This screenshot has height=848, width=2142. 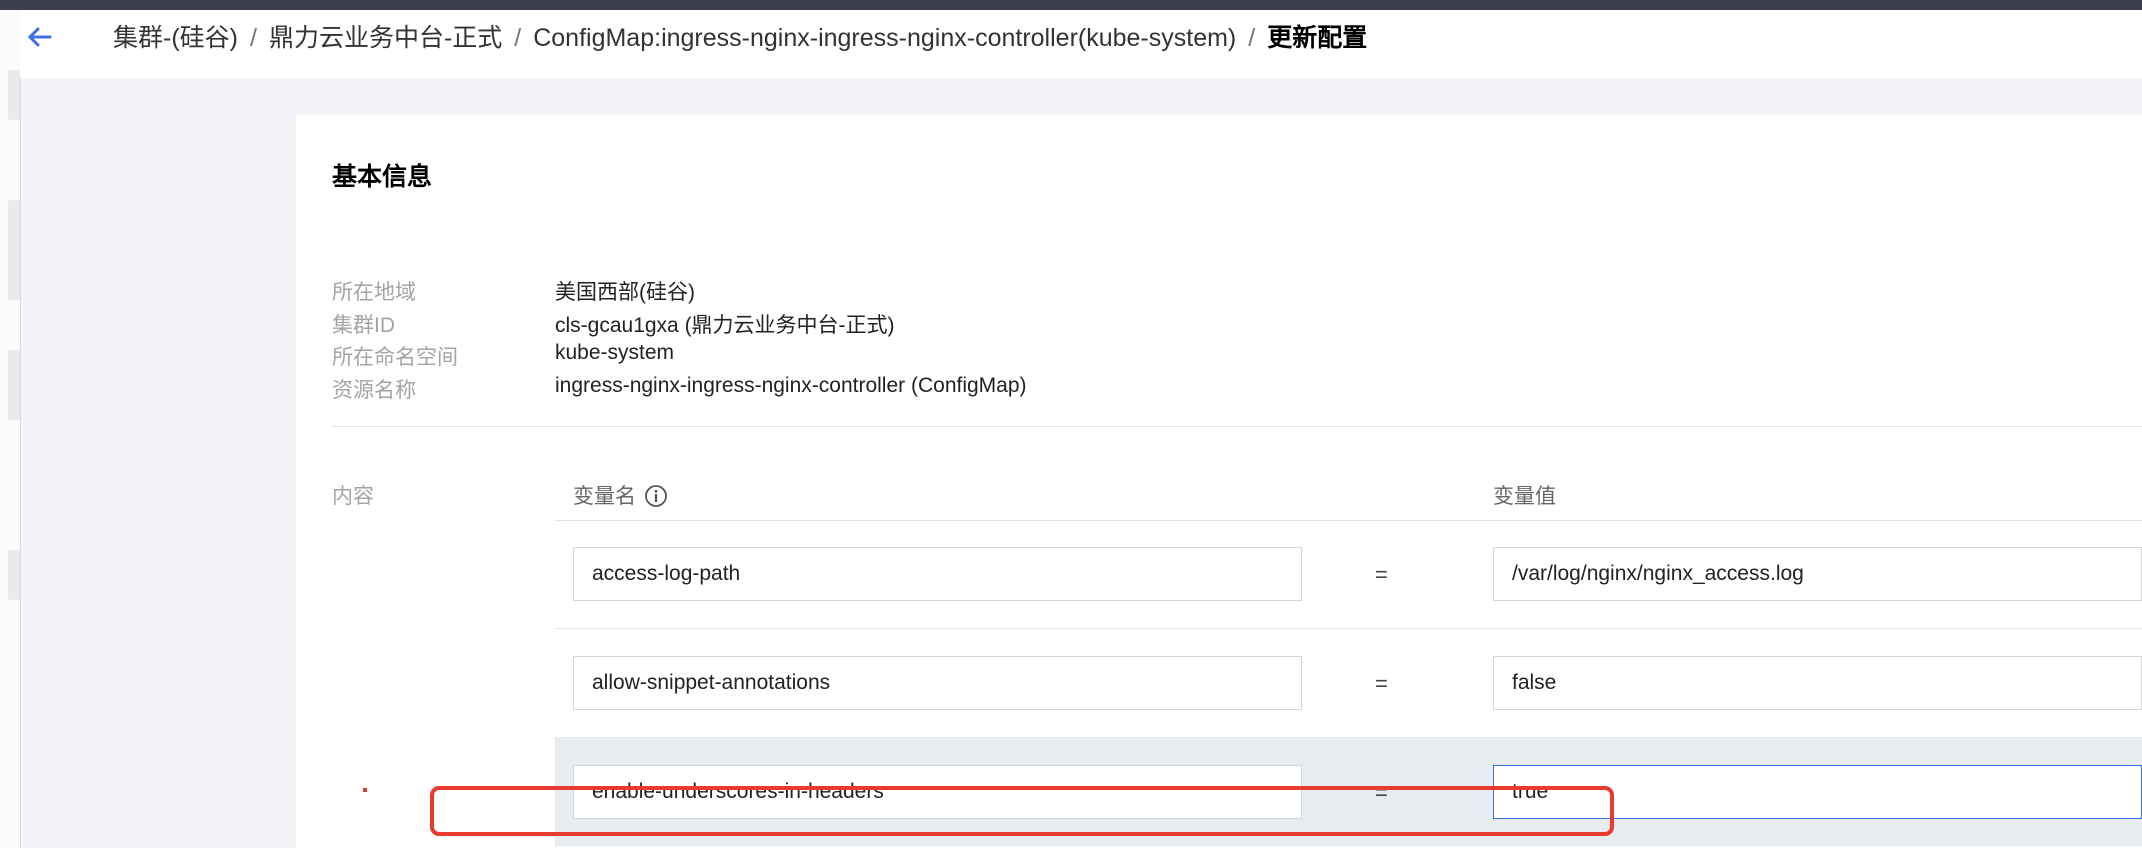 What do you see at coordinates (385, 38) in the screenshot?
I see `breadcrumb-item-project: 鼎力云业务中台-正式` at bounding box center [385, 38].